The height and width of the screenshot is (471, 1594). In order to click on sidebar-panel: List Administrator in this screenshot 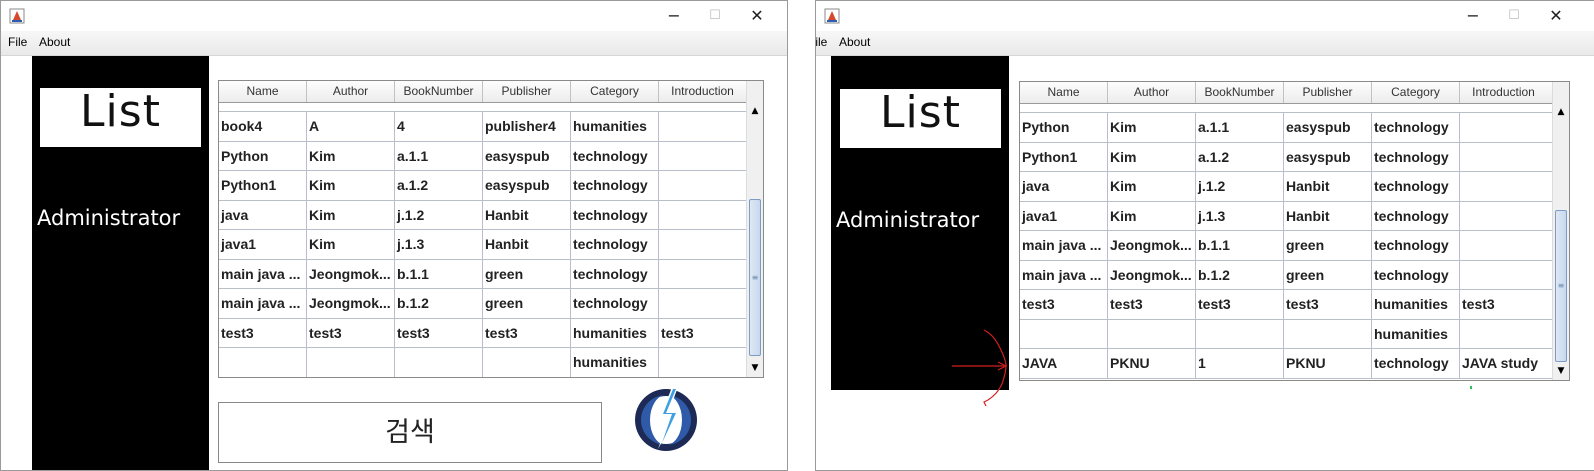, I will do `click(120, 263)`.